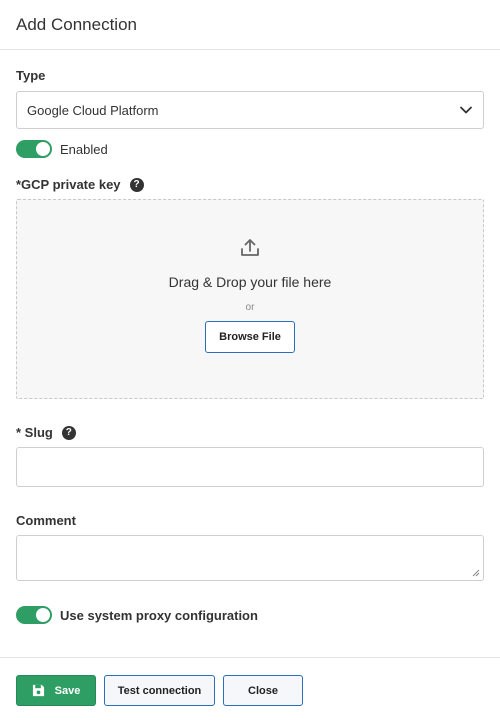 This screenshot has width=500, height=720. I want to click on comment-label: Comment, so click(46, 520).